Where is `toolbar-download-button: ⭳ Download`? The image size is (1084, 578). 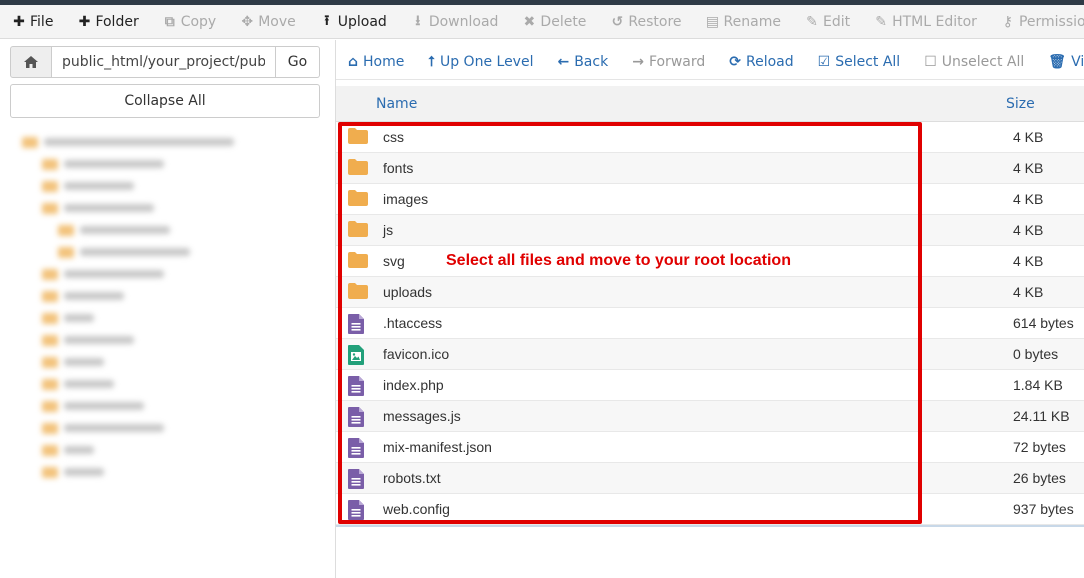 toolbar-download-button: ⭳ Download is located at coordinates (455, 21).